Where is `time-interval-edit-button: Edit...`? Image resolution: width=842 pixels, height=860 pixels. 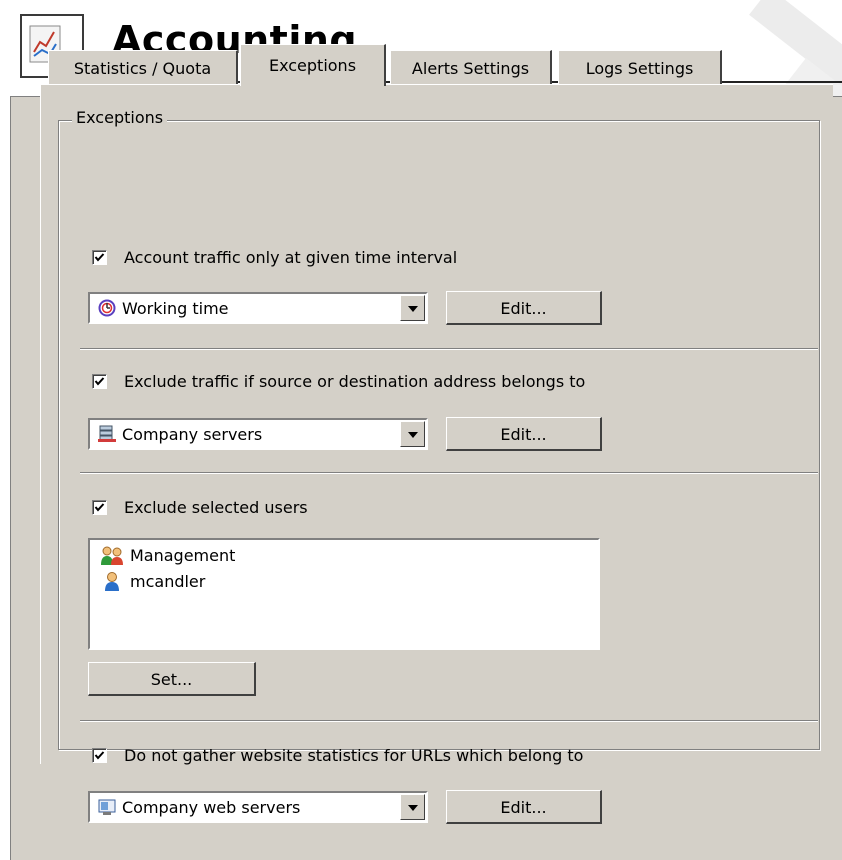
time-interval-edit-button: Edit... is located at coordinates (524, 308).